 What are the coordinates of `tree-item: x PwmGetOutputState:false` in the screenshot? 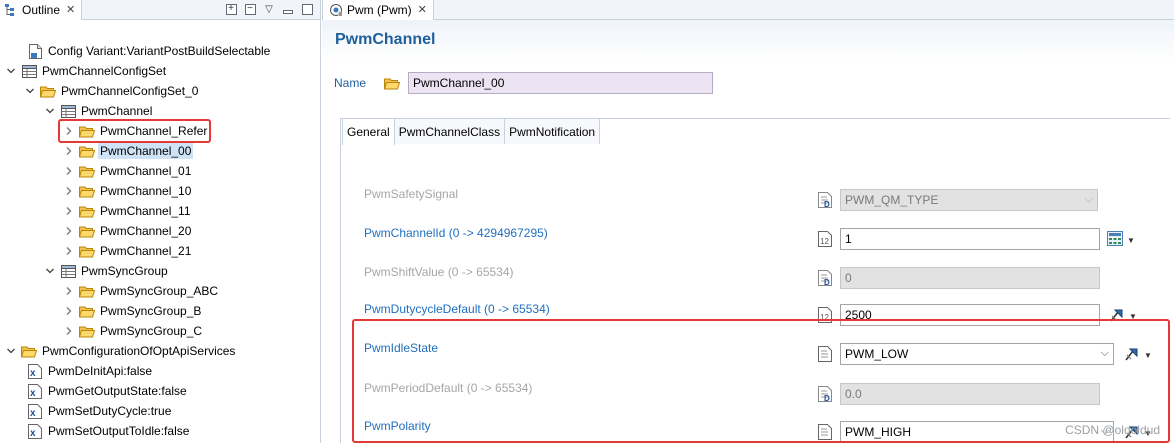 It's located at (108, 391).